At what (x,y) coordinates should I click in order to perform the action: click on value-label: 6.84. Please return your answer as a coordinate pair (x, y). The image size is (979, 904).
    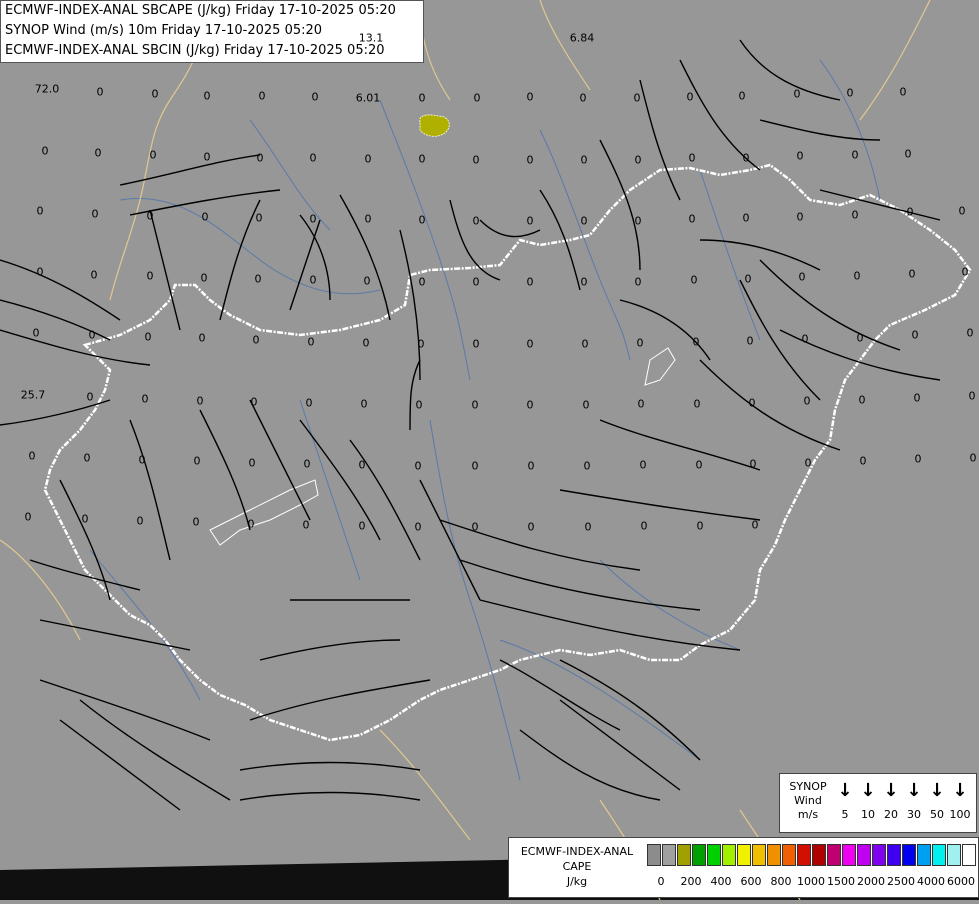
    Looking at the image, I should click on (582, 38).